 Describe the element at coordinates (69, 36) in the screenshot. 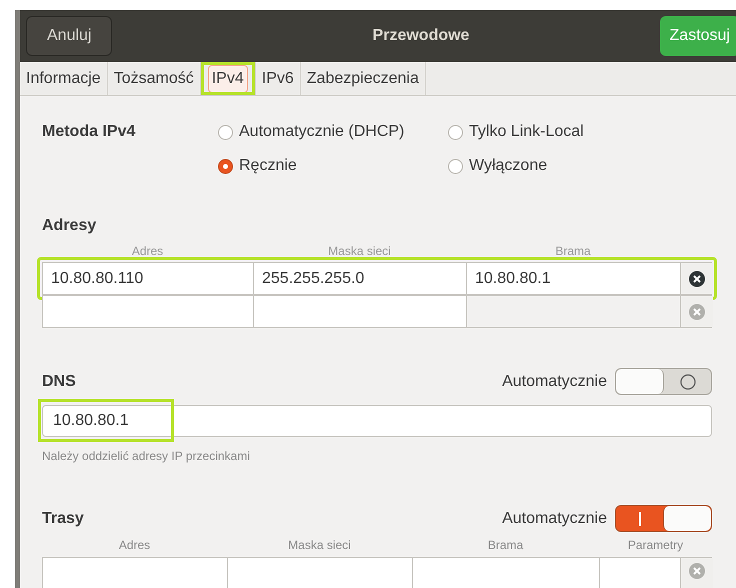

I see `cancel-button: Anuluj` at that location.